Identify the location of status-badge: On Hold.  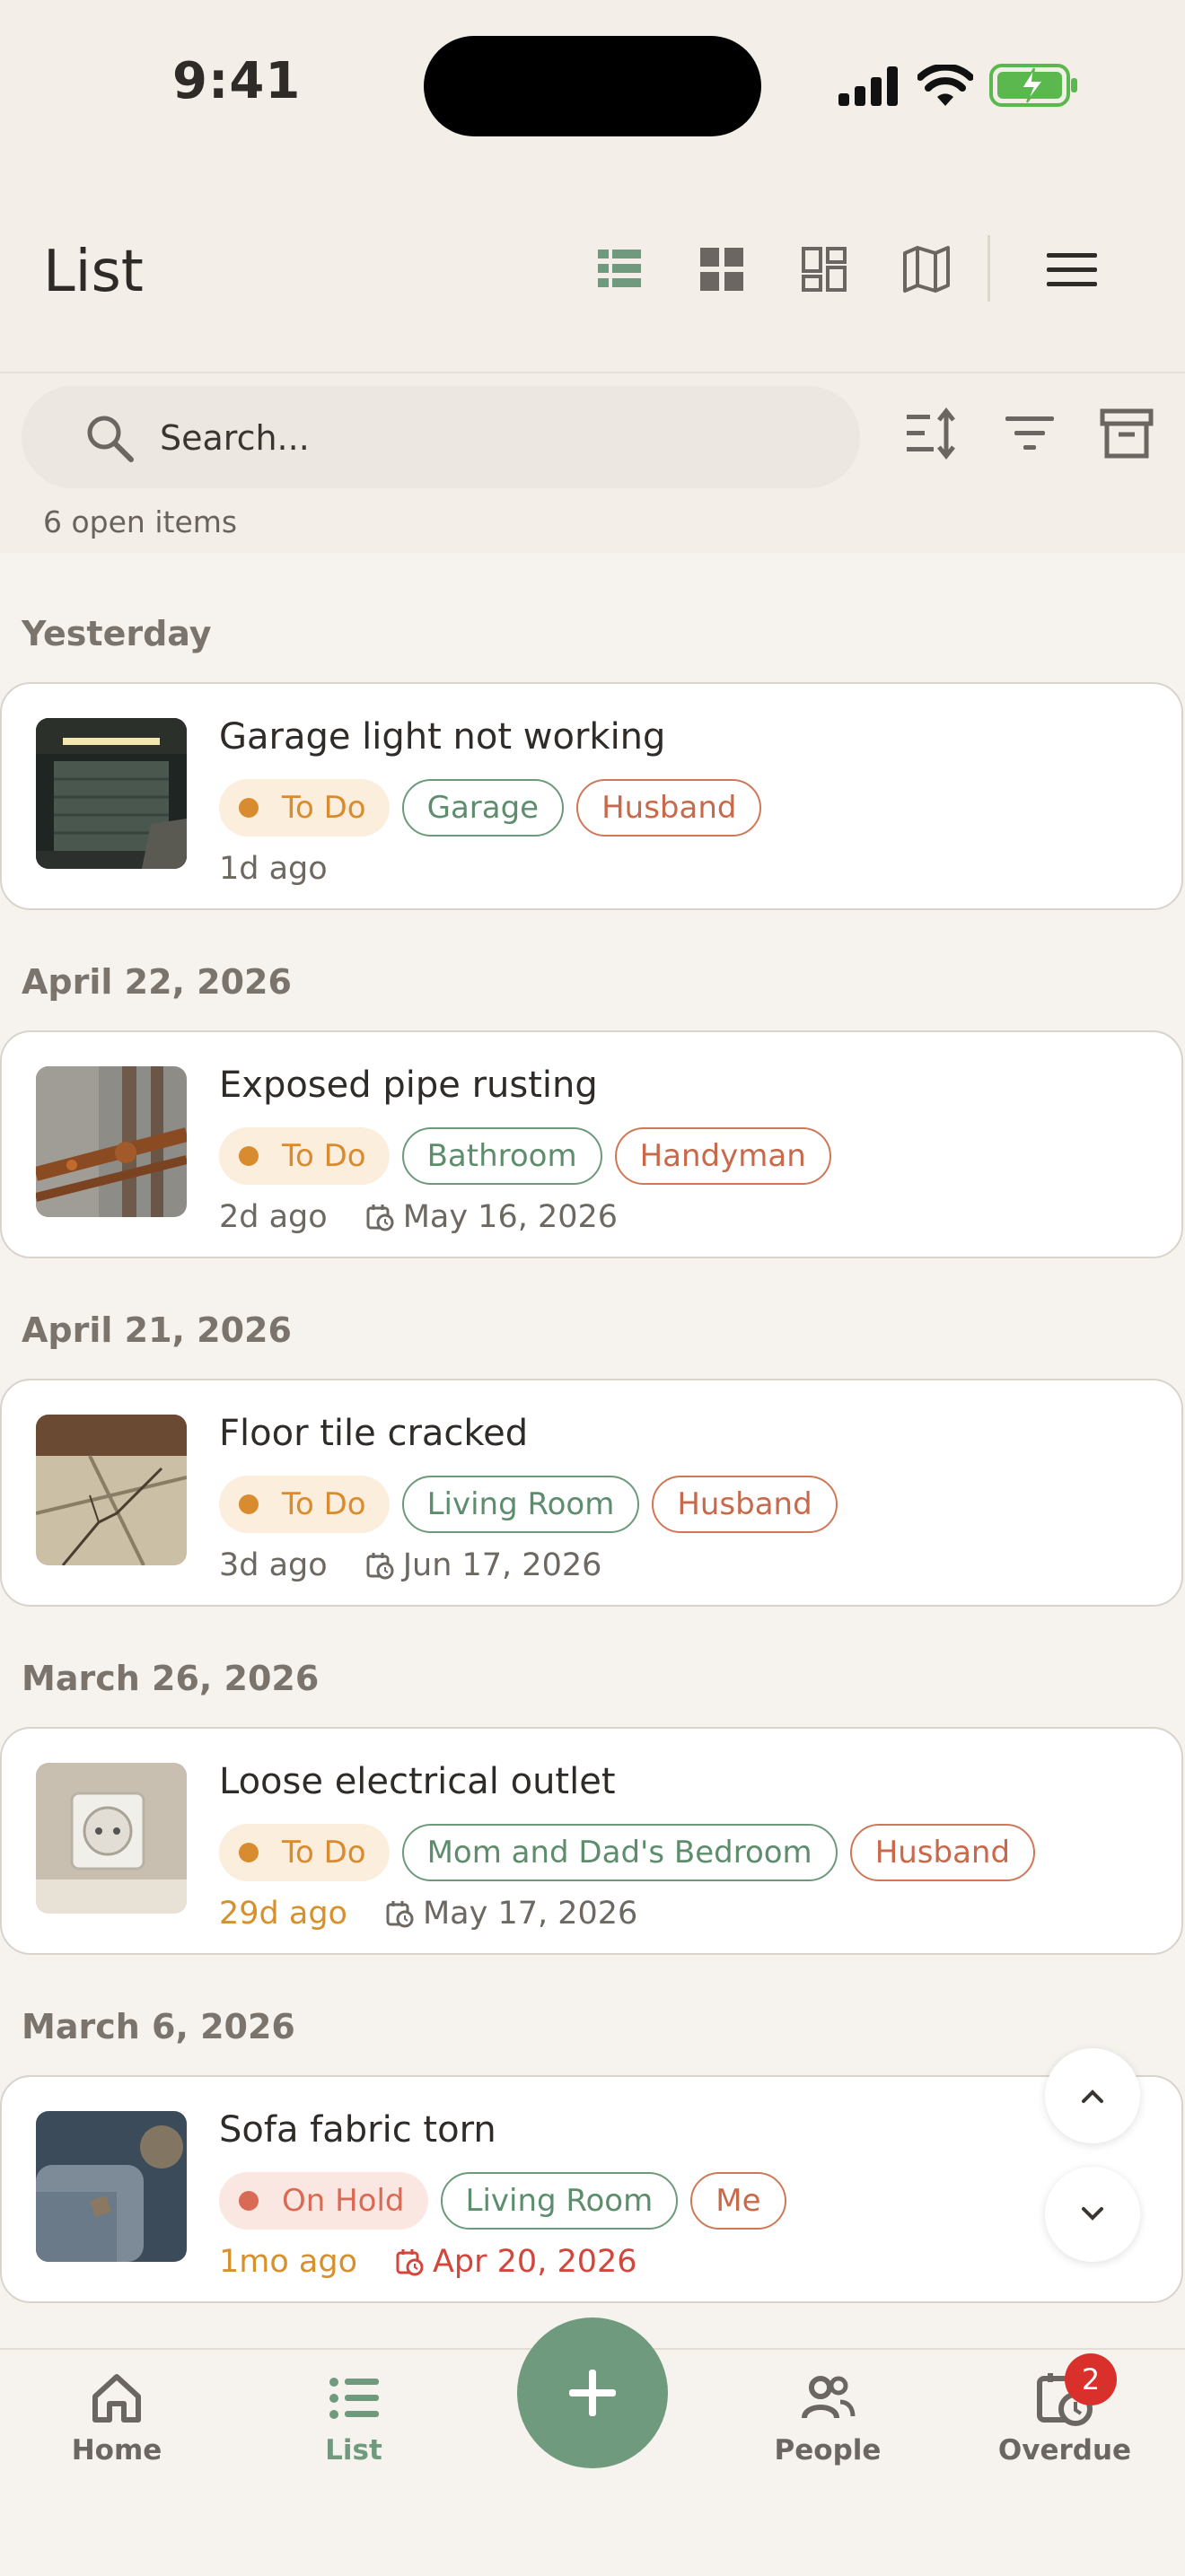
(323, 2201).